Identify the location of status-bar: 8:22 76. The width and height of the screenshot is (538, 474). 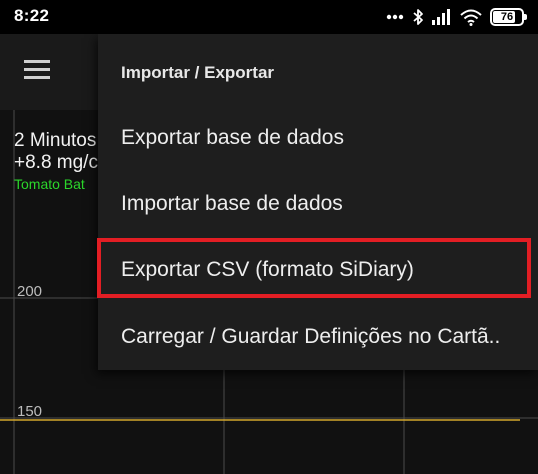
(269, 17).